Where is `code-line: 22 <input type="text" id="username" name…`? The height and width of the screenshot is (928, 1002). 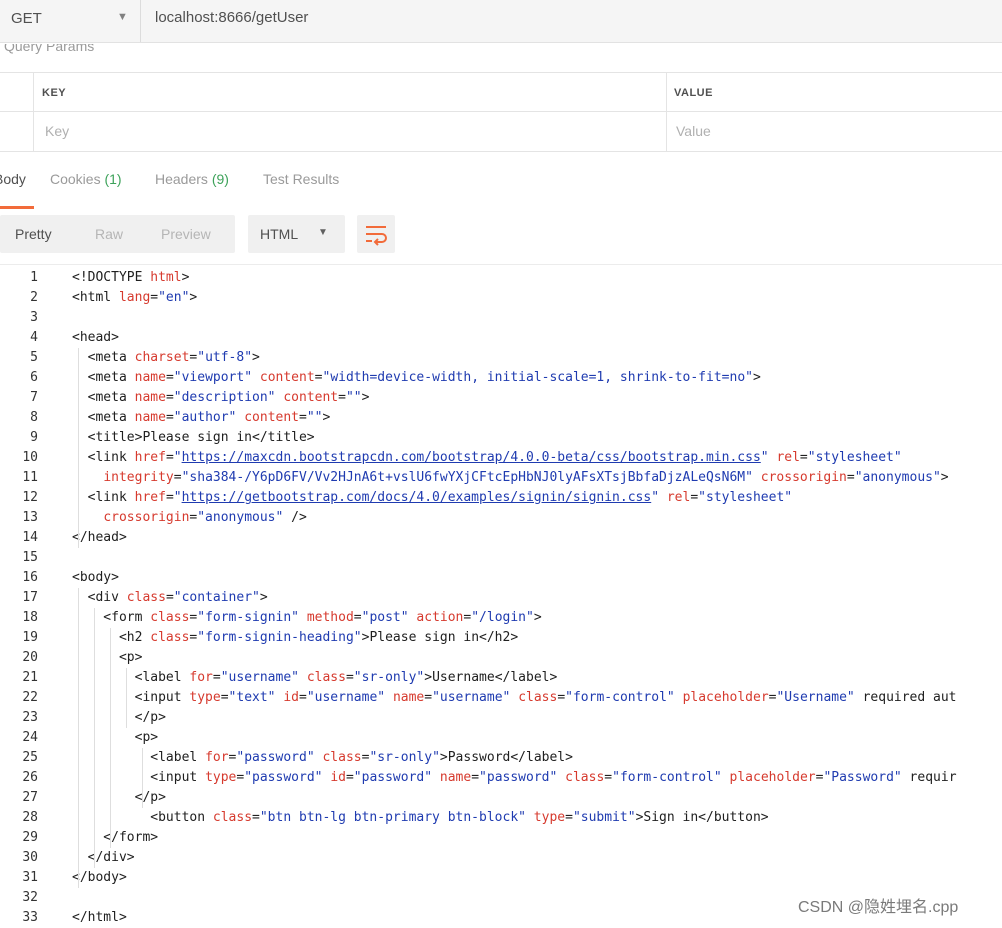 code-line: 22 <input type="text" id="username" name… is located at coordinates (501, 698).